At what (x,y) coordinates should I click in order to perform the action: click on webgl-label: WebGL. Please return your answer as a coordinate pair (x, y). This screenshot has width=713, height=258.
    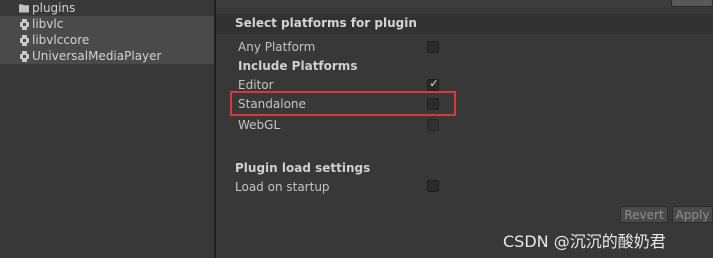
    Looking at the image, I should click on (259, 125).